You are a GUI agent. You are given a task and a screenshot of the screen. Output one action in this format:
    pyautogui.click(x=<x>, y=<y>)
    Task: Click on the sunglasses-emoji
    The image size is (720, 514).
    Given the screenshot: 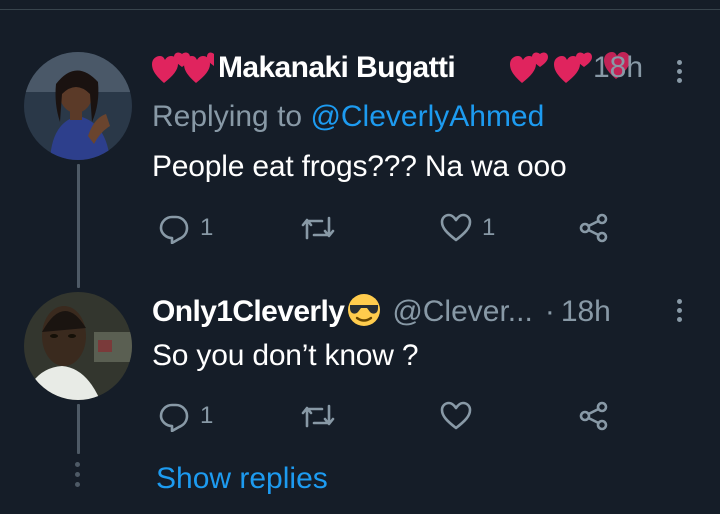 What is the action you would take?
    pyautogui.click(x=364, y=312)
    